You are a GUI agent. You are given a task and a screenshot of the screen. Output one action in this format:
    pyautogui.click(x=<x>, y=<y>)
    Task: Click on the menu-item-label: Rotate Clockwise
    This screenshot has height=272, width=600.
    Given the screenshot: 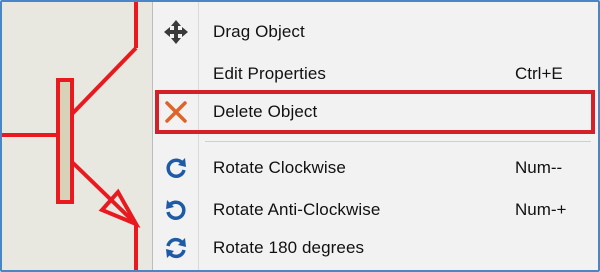 What is the action you would take?
    pyautogui.click(x=279, y=167)
    